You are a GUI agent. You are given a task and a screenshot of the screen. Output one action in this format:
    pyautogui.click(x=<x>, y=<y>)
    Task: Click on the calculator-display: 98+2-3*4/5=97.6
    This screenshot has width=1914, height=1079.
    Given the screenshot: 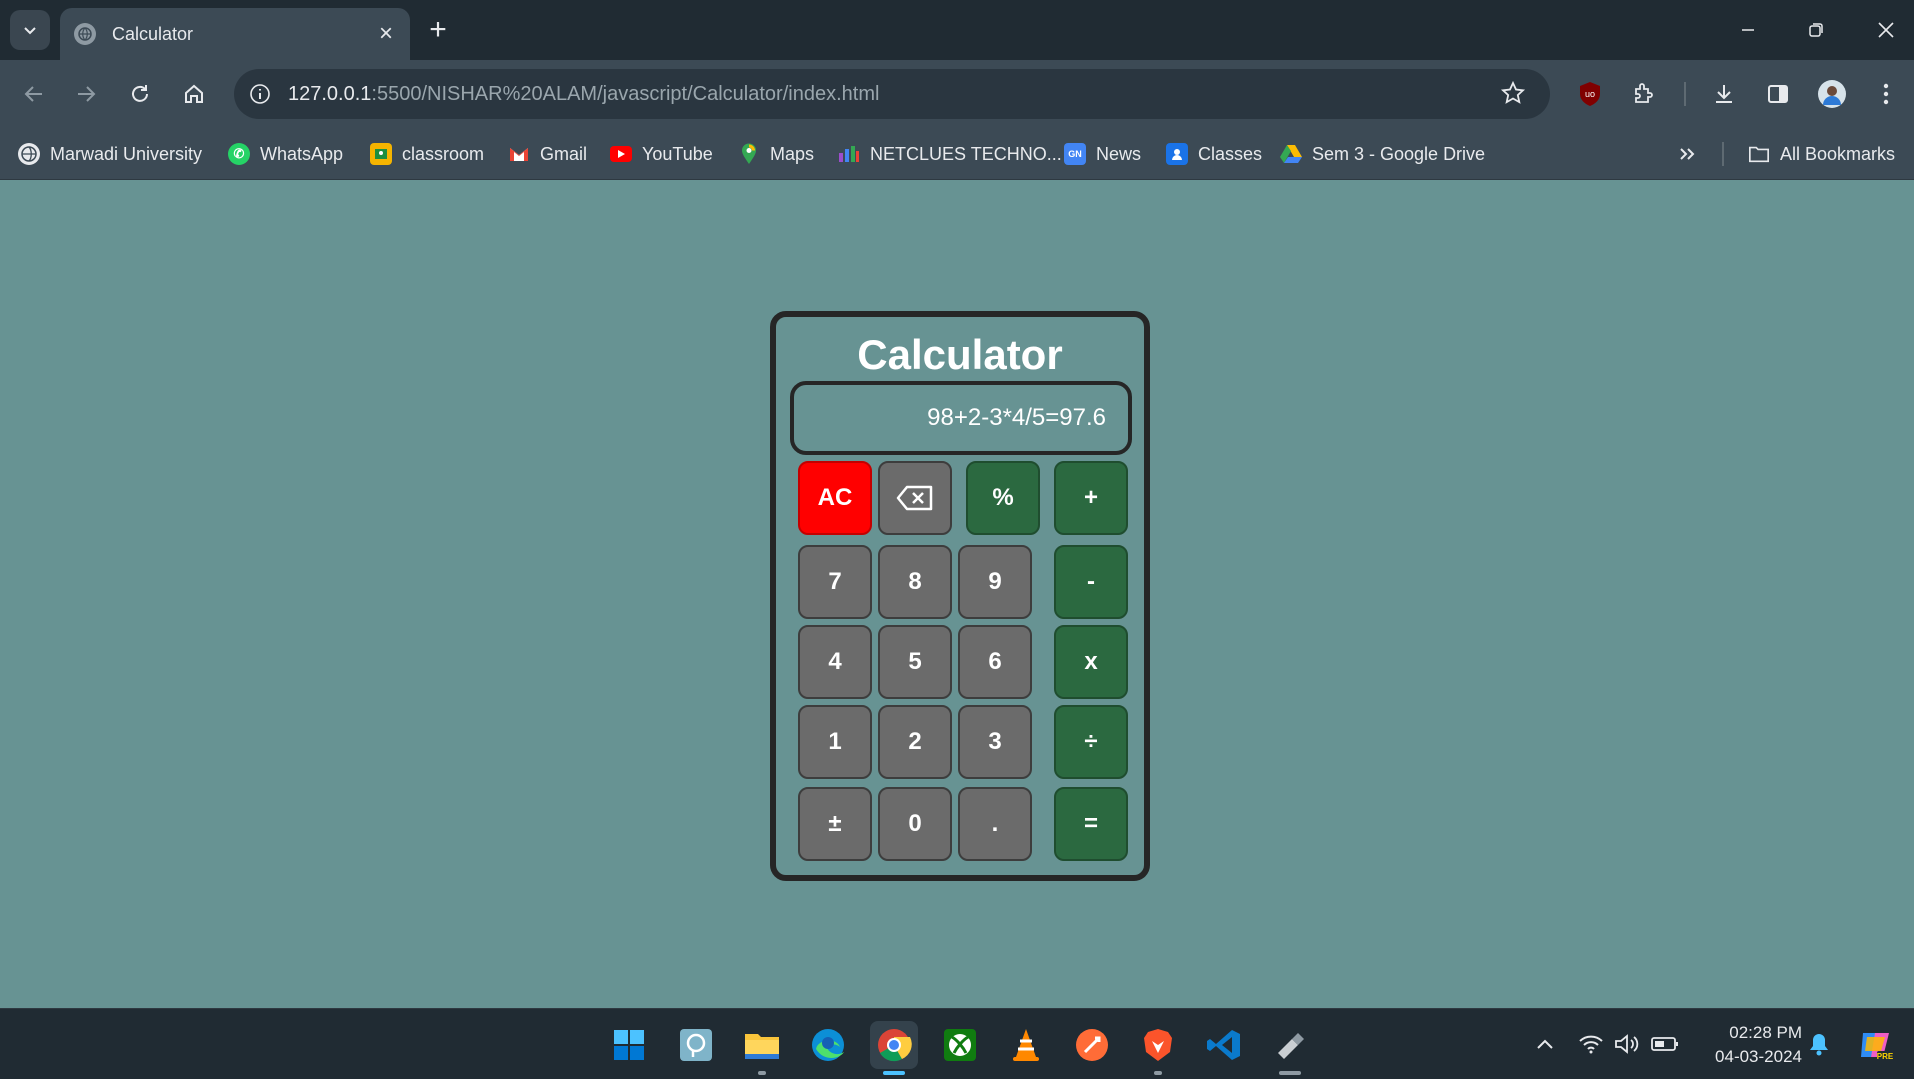 What is the action you would take?
    pyautogui.click(x=961, y=418)
    